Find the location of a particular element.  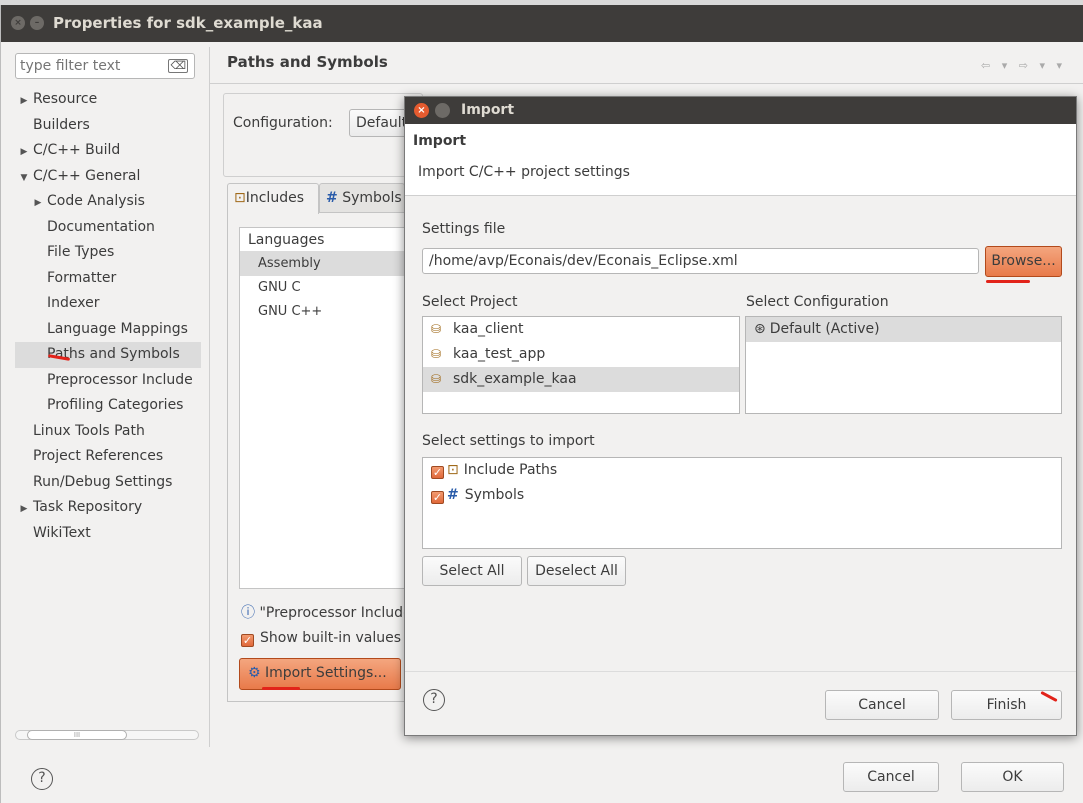

dialog-title: Import is located at coordinates (488, 110).